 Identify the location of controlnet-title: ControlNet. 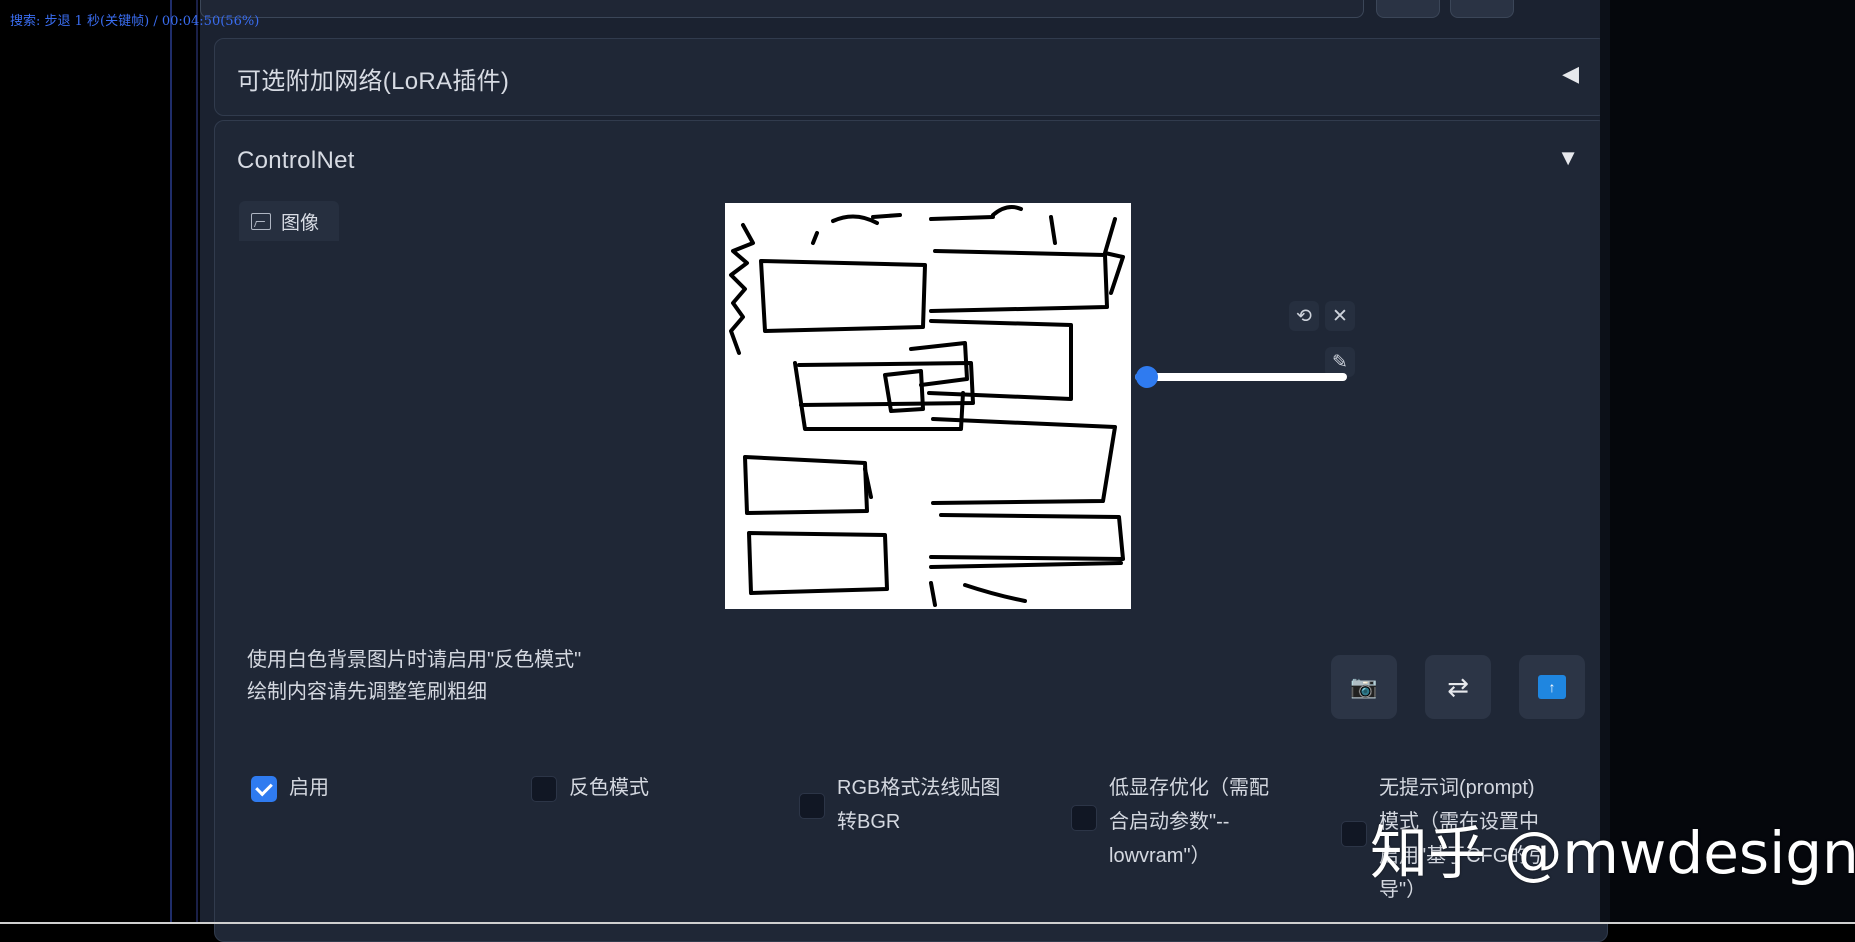
(296, 160).